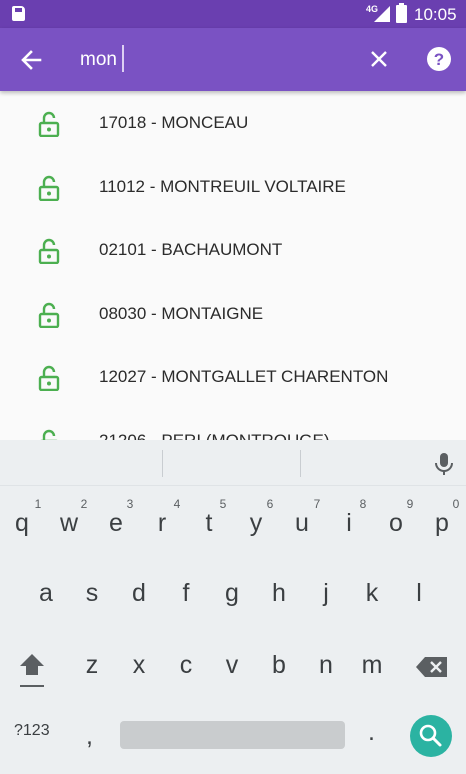 This screenshot has width=466, height=774. I want to click on status-bar: 4G 10:05, so click(233, 14).